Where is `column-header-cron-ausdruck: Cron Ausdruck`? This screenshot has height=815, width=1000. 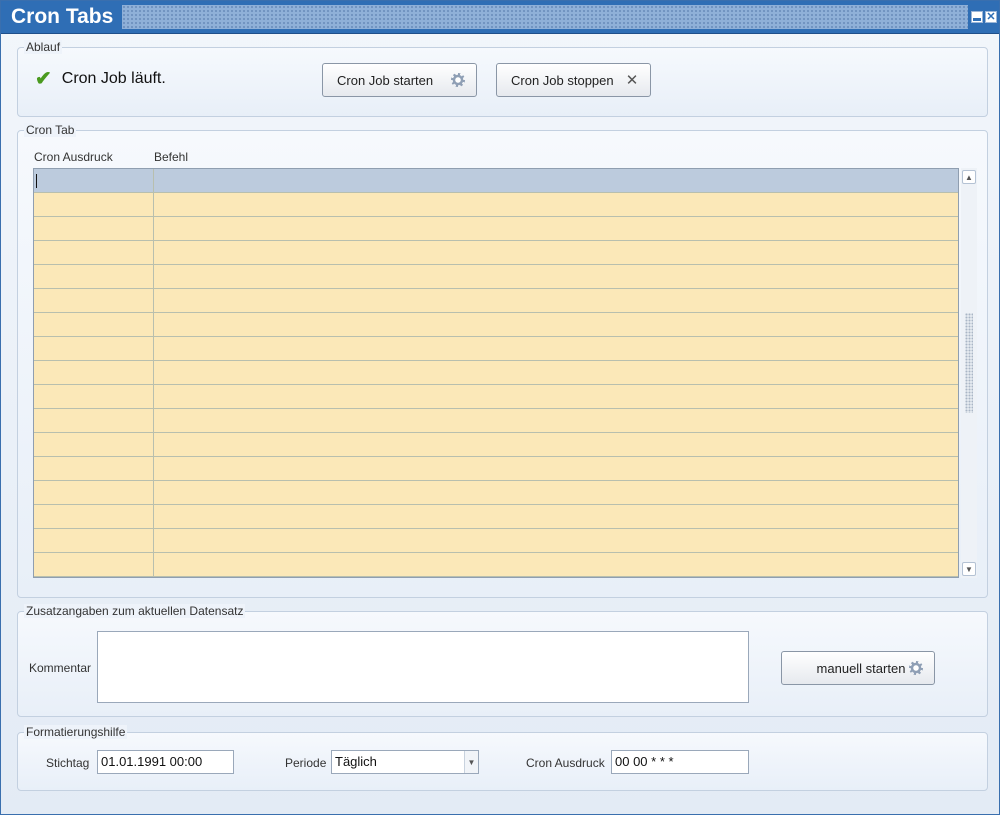 column-header-cron-ausdruck: Cron Ausdruck is located at coordinates (73, 157).